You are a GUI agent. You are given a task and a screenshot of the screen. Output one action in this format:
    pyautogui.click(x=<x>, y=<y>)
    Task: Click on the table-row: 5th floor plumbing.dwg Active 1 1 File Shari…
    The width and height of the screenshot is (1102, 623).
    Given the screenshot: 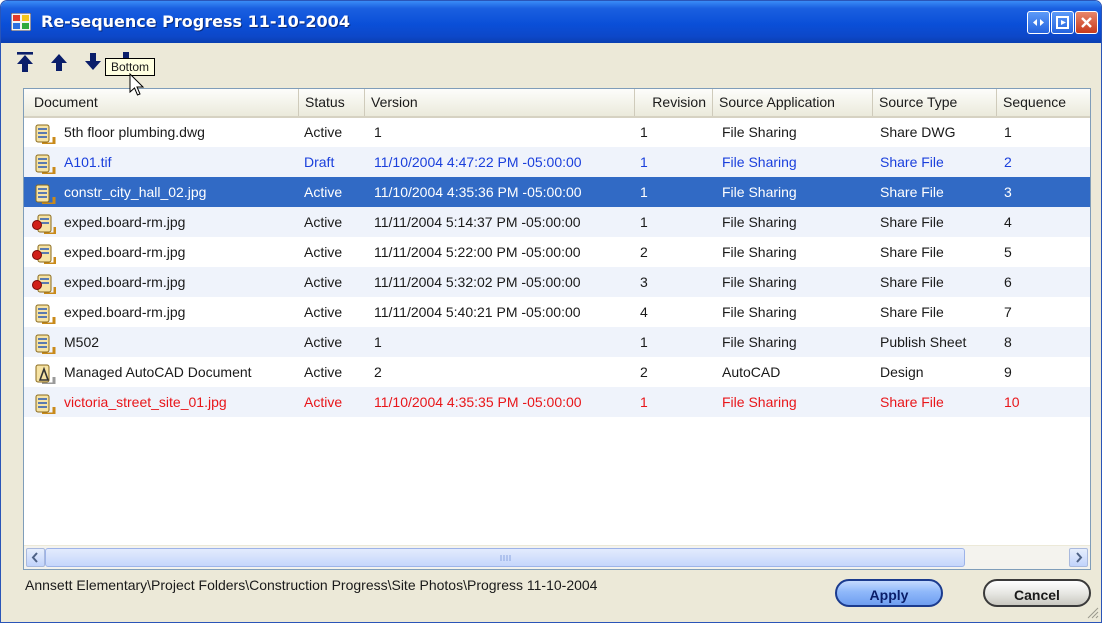 What is the action you would take?
    pyautogui.click(x=557, y=132)
    